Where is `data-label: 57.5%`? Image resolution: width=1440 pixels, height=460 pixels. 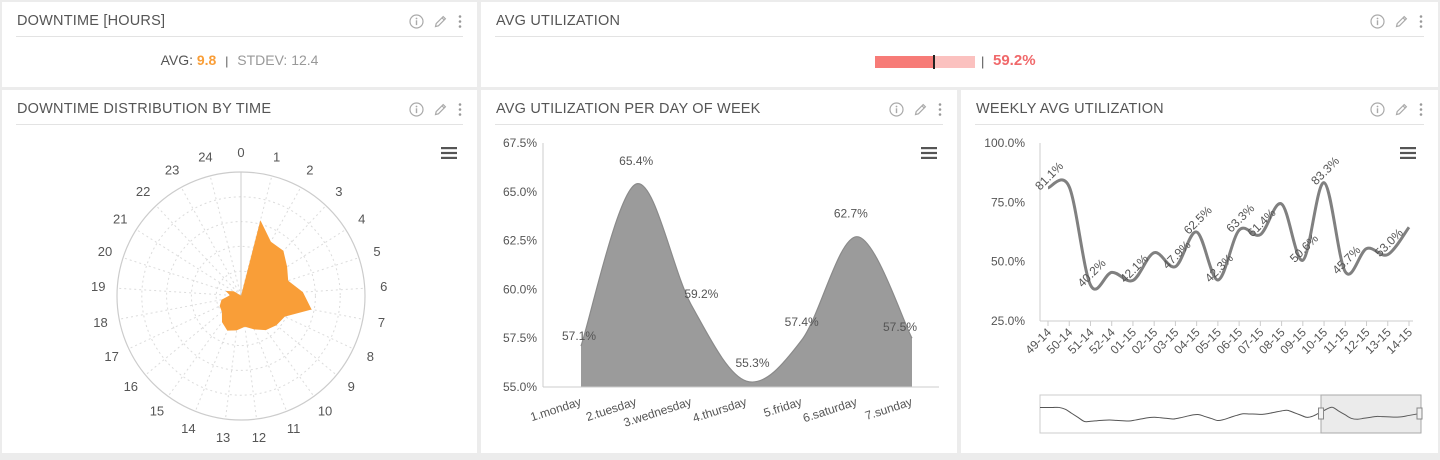
data-label: 57.5% is located at coordinates (900, 327).